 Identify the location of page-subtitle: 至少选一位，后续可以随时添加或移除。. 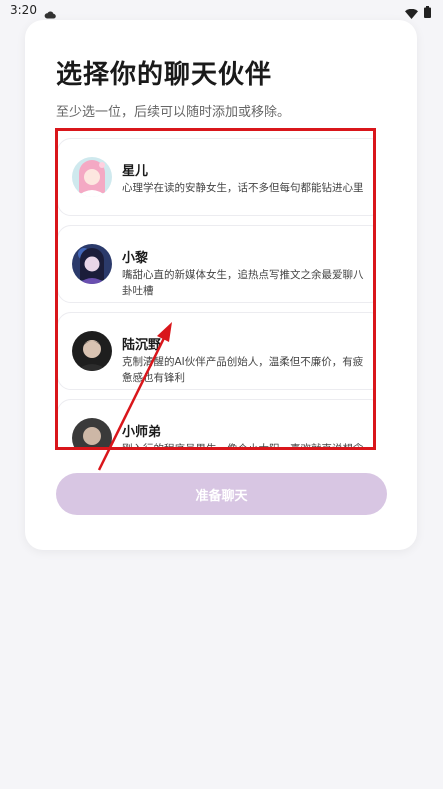
(173, 112).